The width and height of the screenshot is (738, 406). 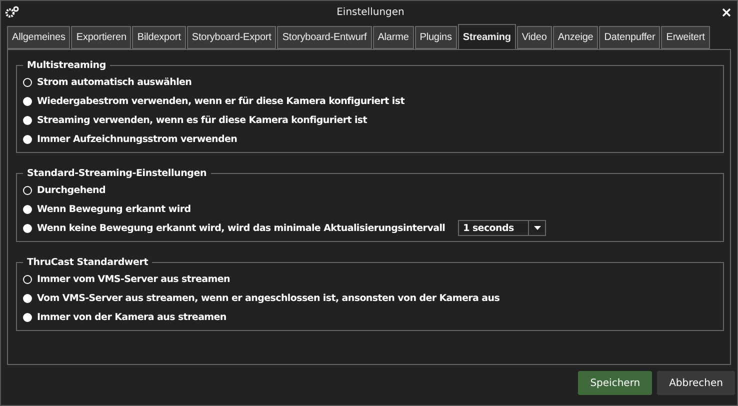 What do you see at coordinates (114, 82) in the screenshot?
I see `radio-label: Strom automatisch auswählen` at bounding box center [114, 82].